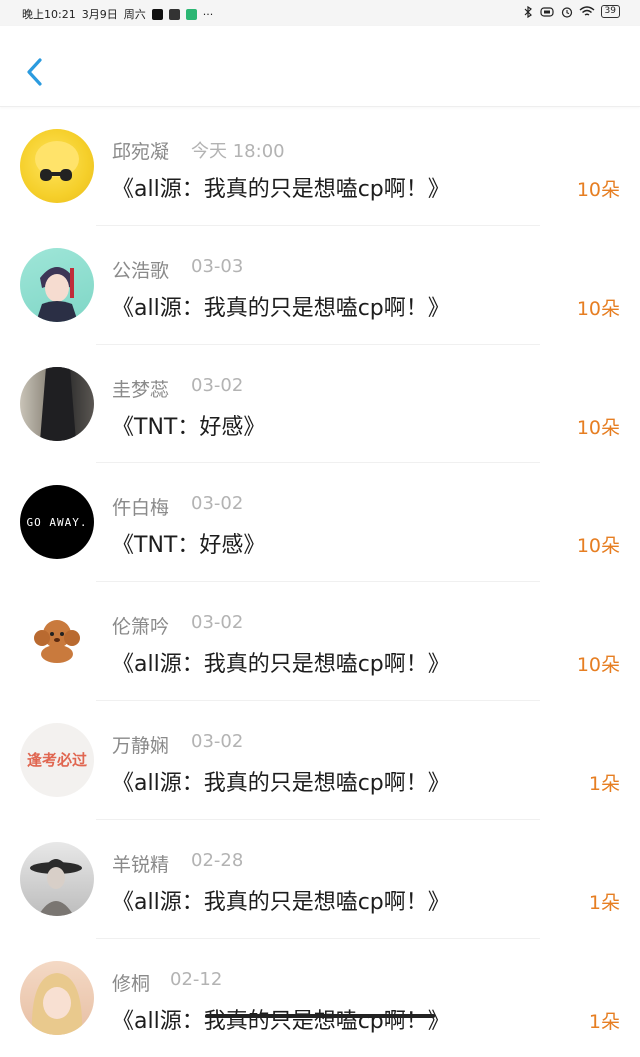 The image size is (640, 1057). What do you see at coordinates (320, 404) in the screenshot?
I see `list-item: 圭梦蕊 03-02 《TNT：好感》 10朵` at bounding box center [320, 404].